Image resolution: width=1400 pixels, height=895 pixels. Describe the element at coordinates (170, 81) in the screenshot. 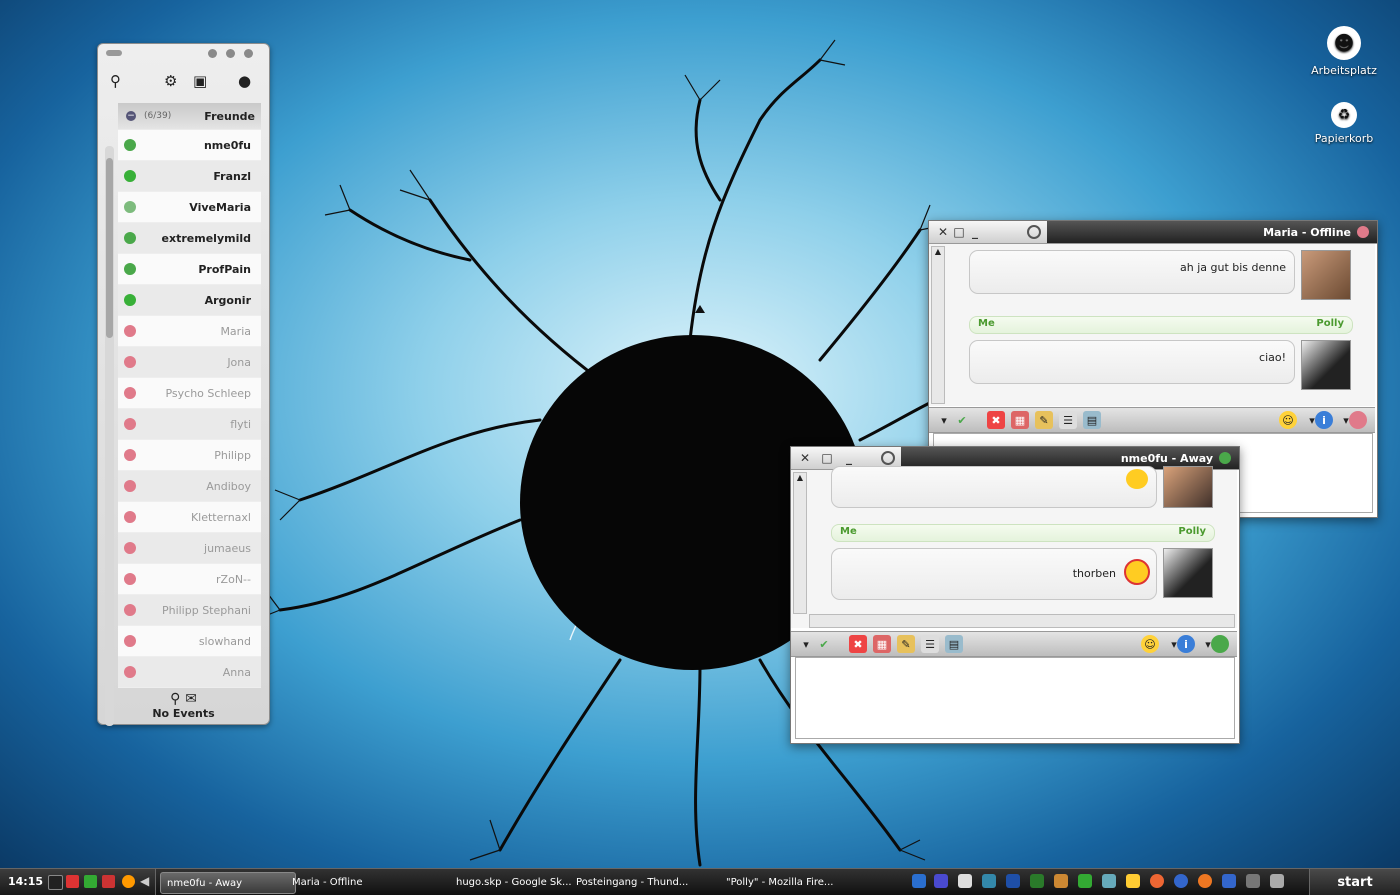

I see `gear-icon: ⚙` at that location.